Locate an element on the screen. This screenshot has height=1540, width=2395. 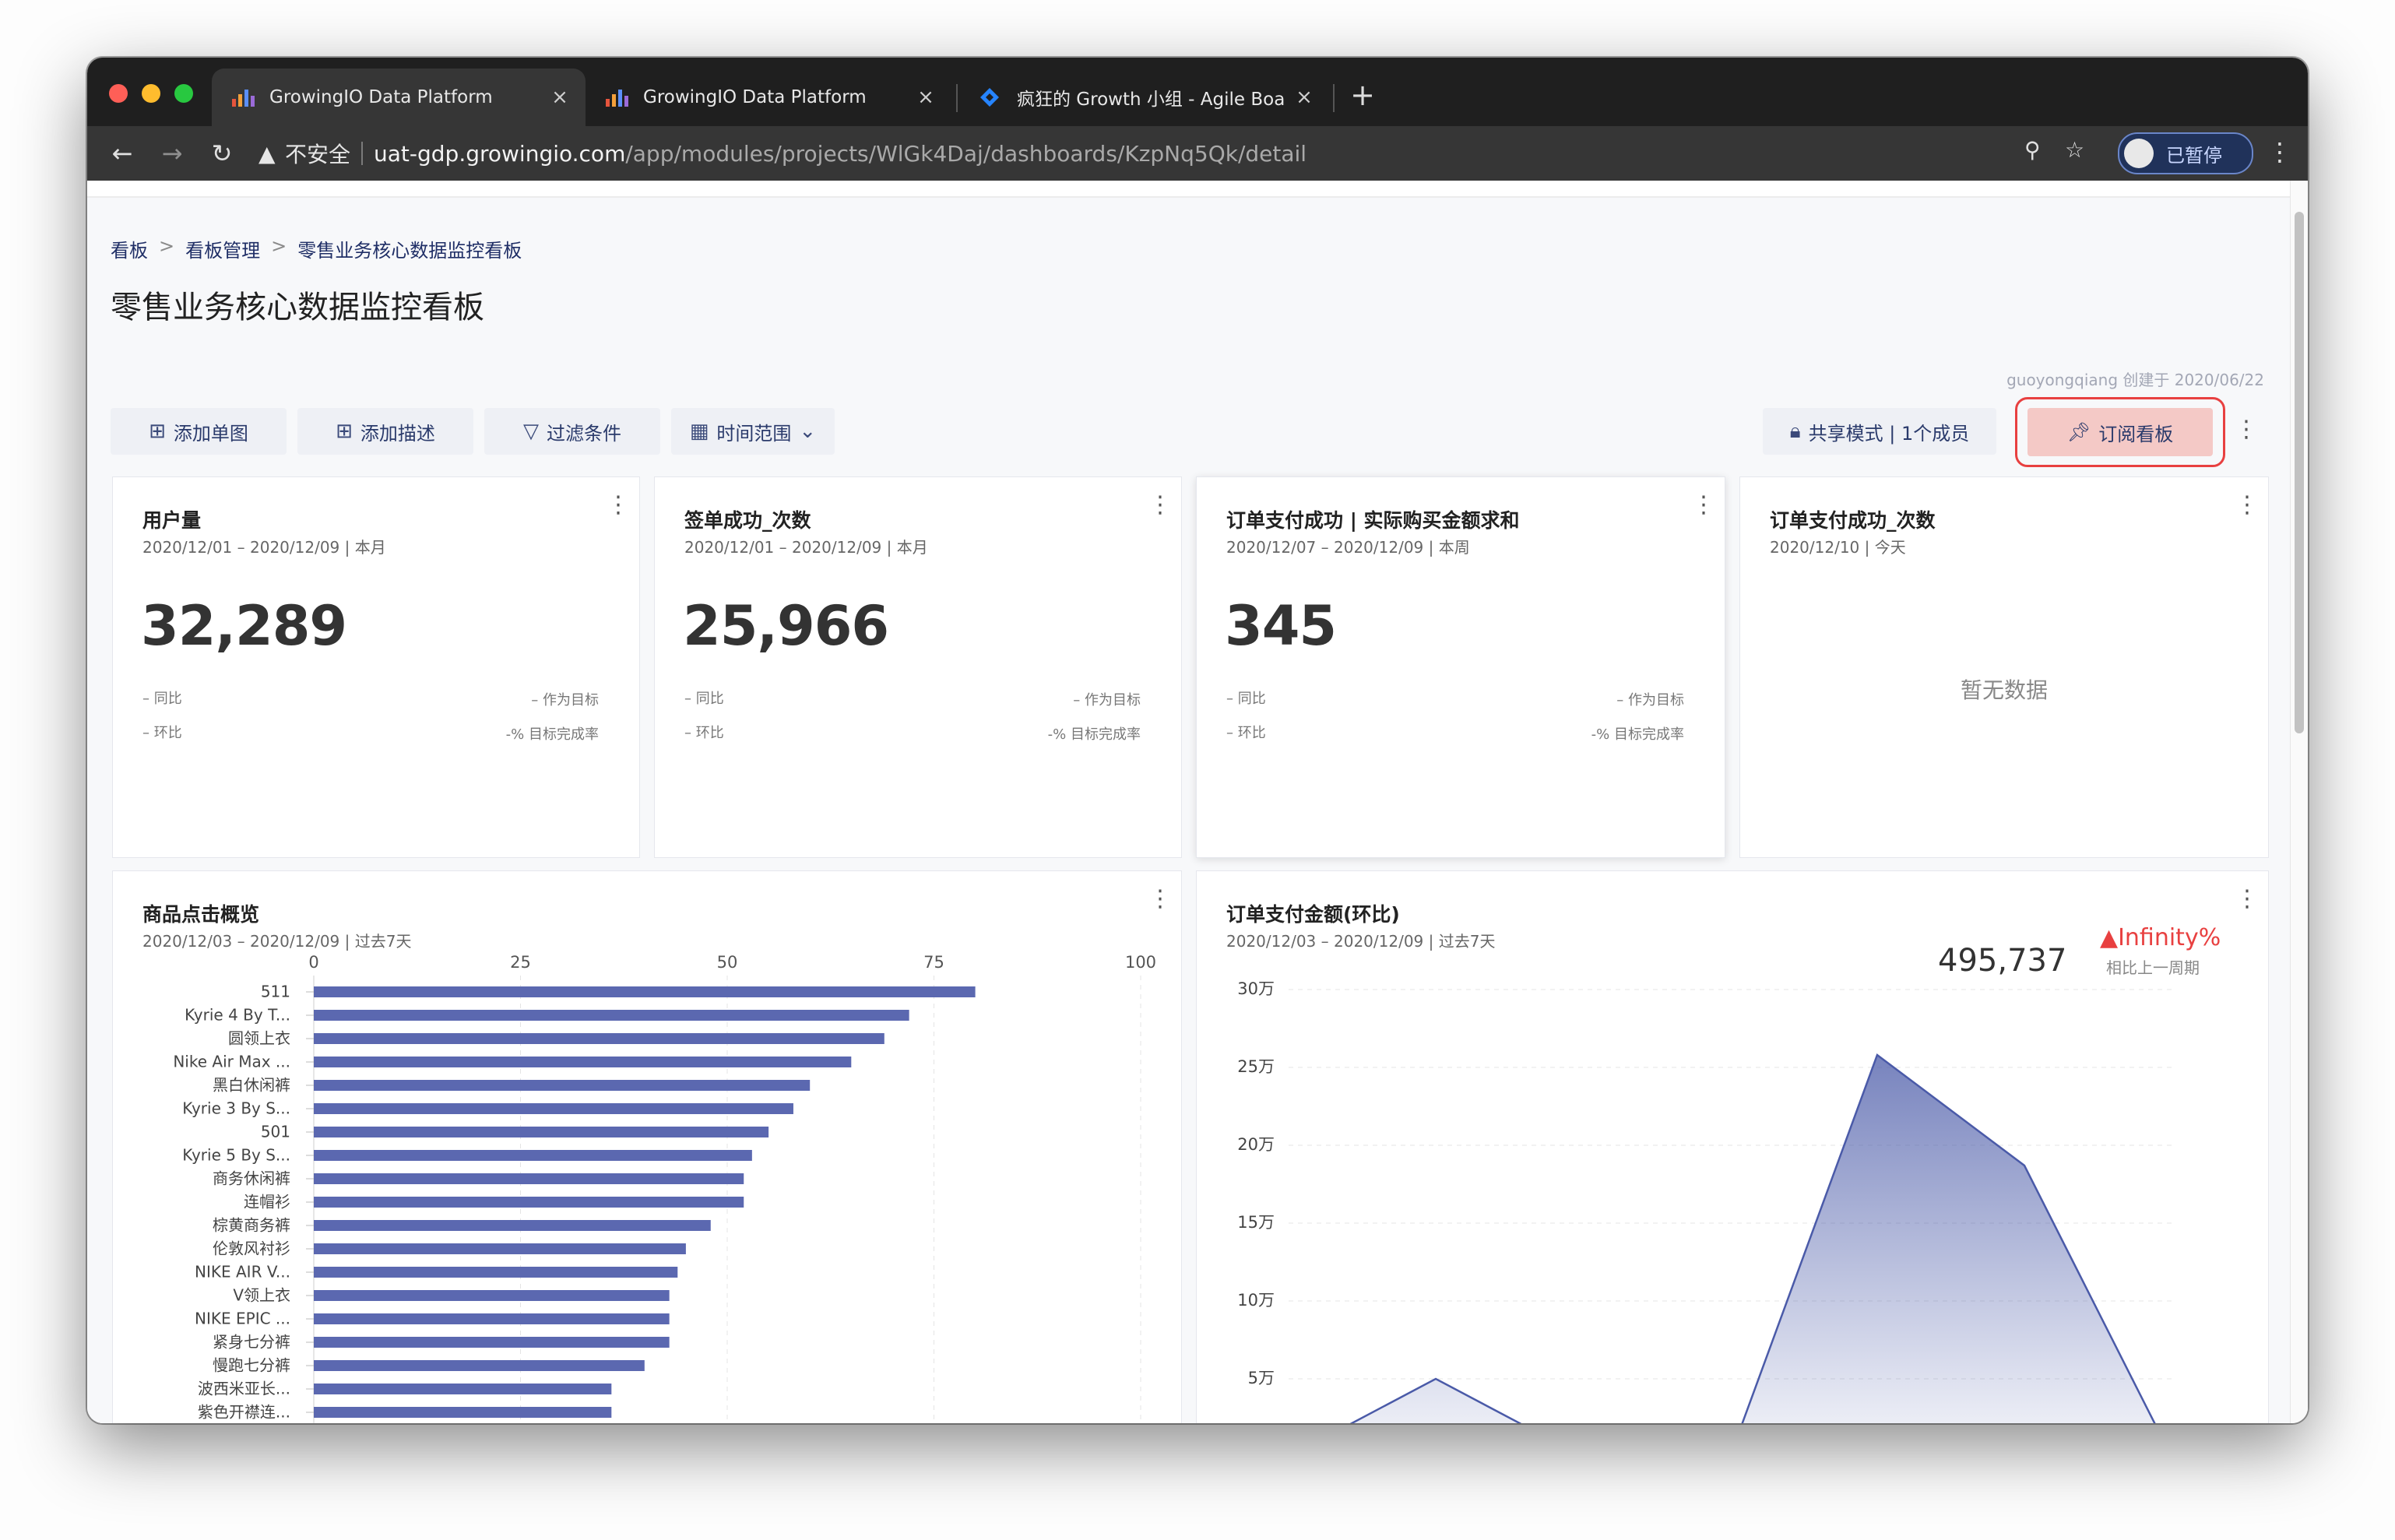
warning-icon: ▲ is located at coordinates (271, 154).